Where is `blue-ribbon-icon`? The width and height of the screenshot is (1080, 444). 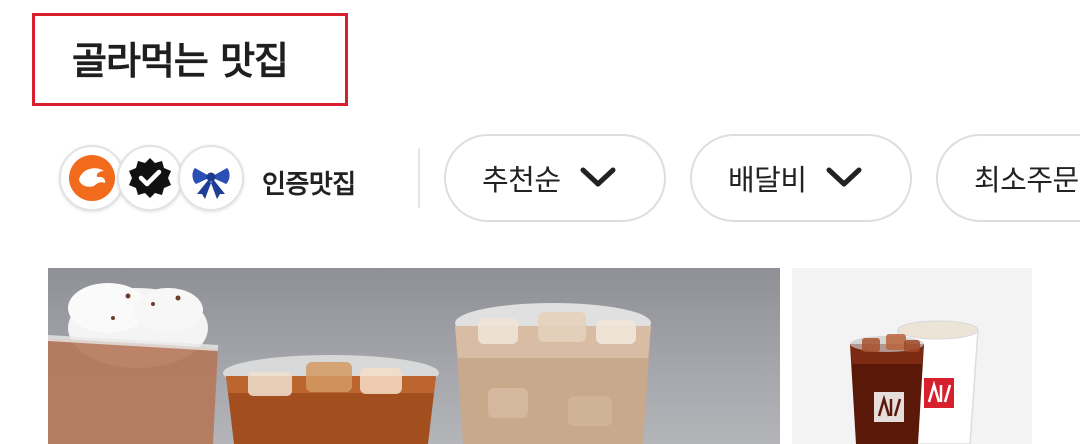 blue-ribbon-icon is located at coordinates (211, 178).